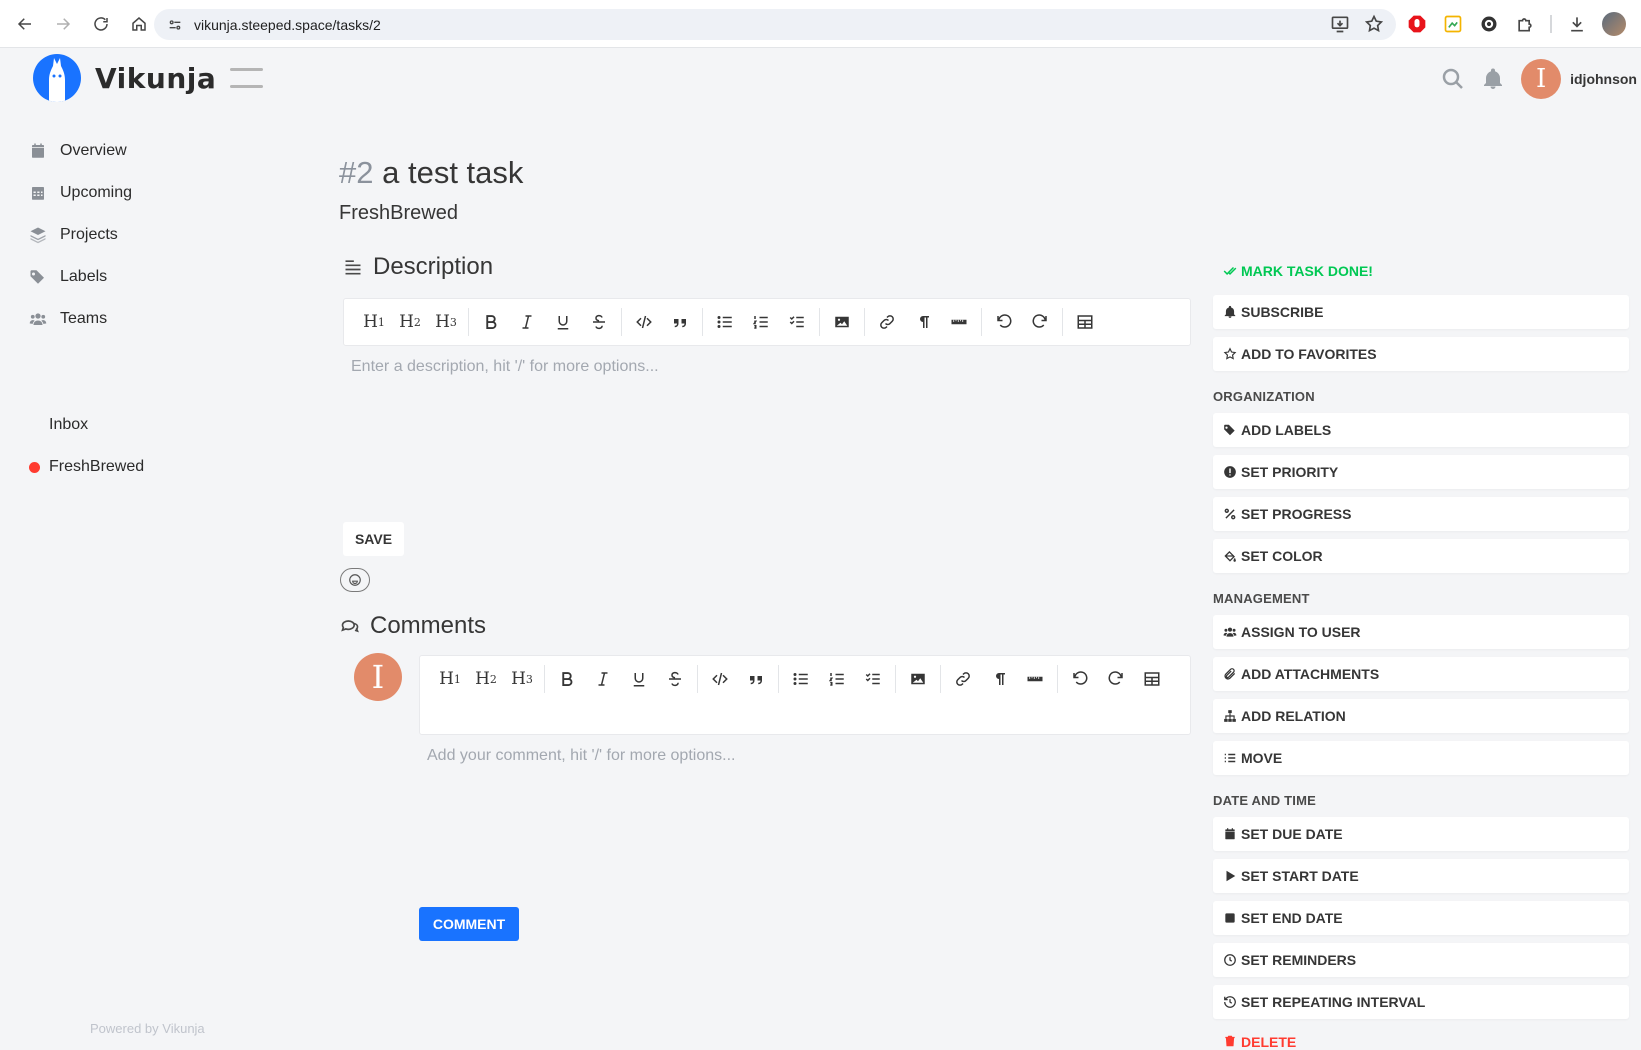 The width and height of the screenshot is (1641, 1050). Describe the element at coordinates (1453, 79) in the screenshot. I see `search-icon` at that location.